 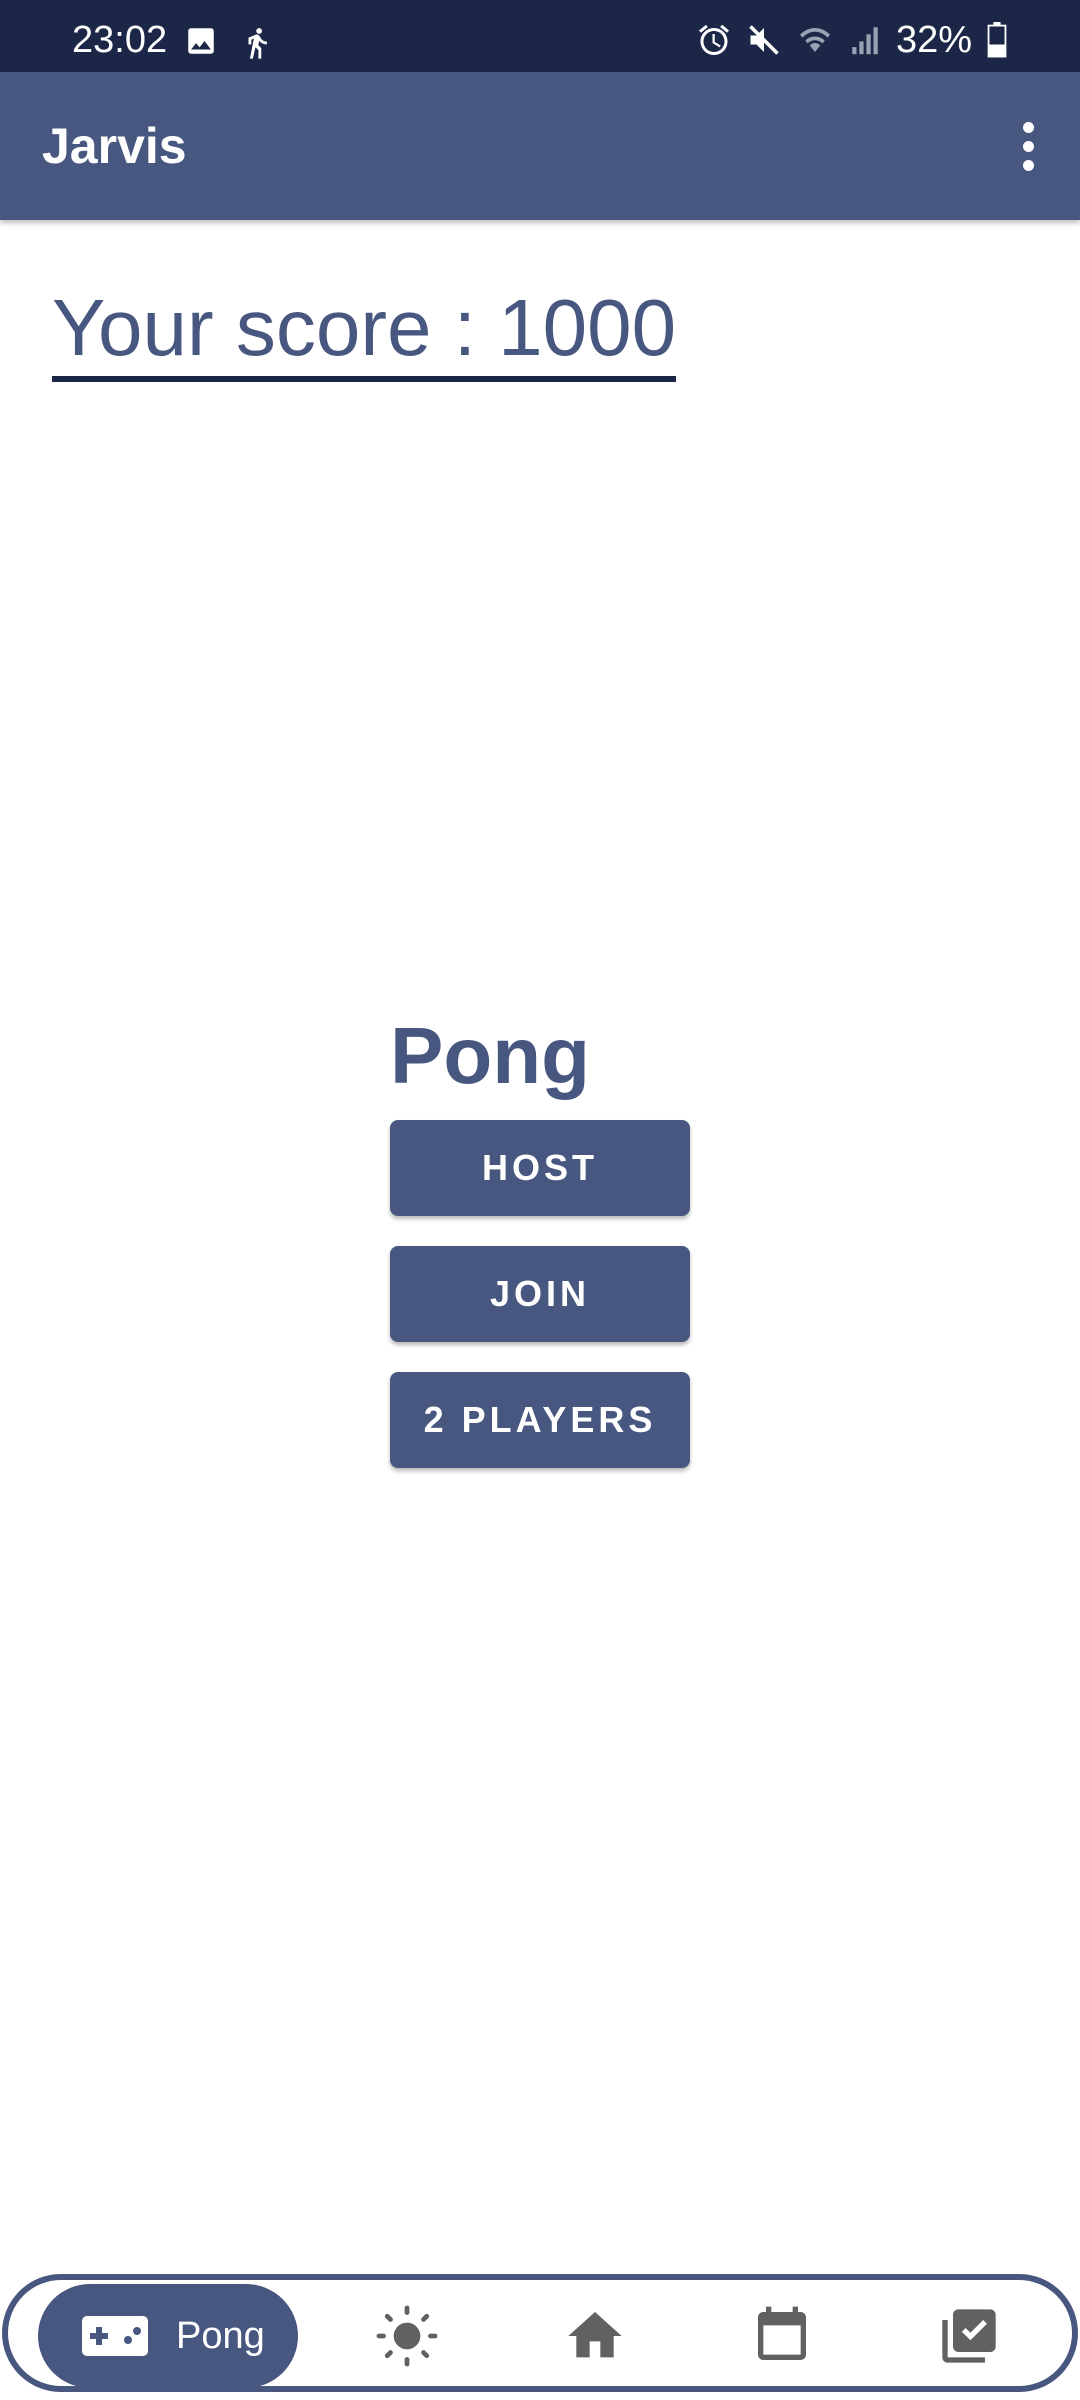 What do you see at coordinates (997, 40) in the screenshot?
I see `battery-icon` at bounding box center [997, 40].